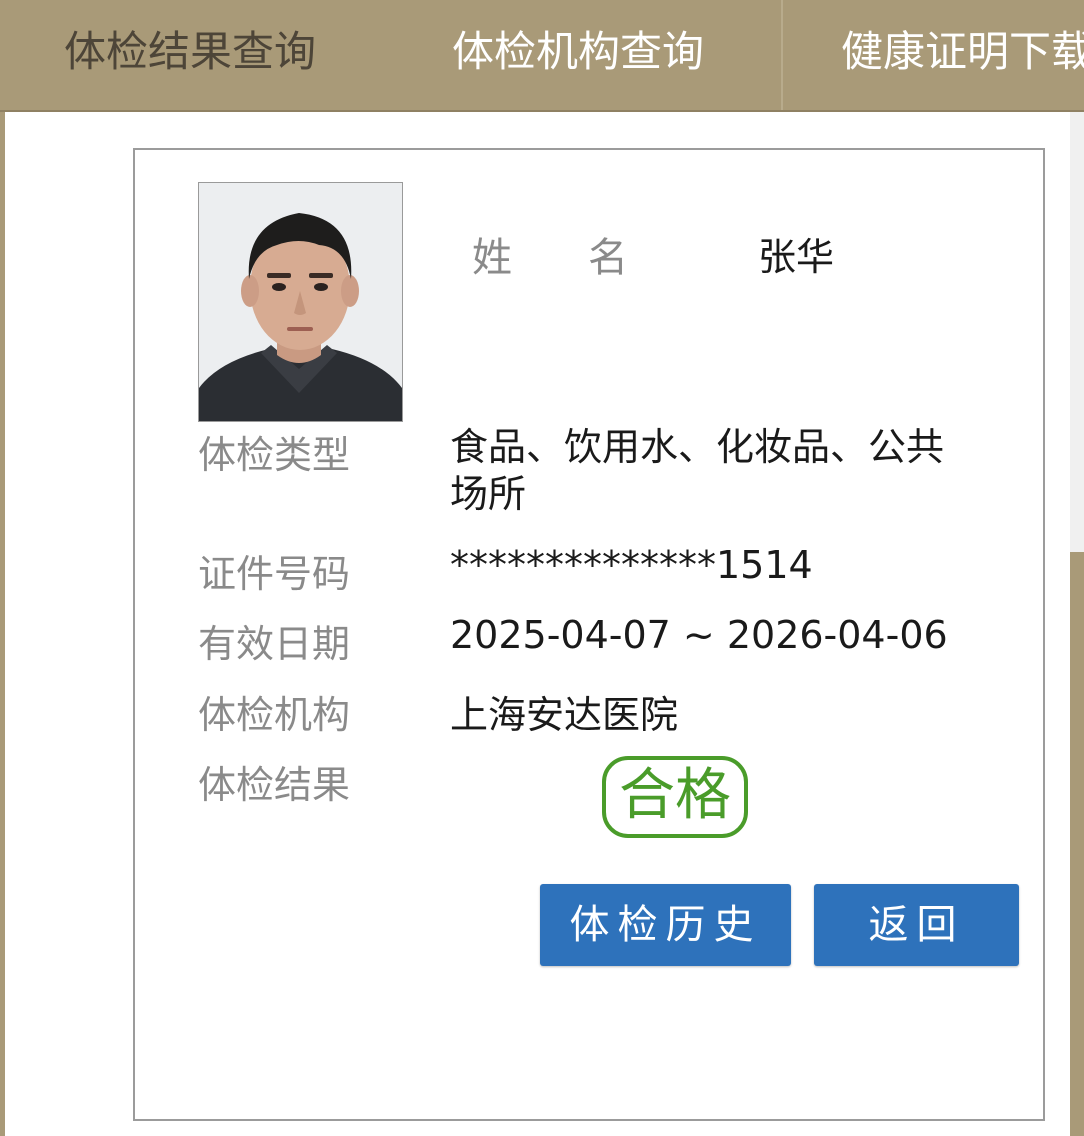  What do you see at coordinates (665, 925) in the screenshot?
I see `exam-history-button: 体检历史` at bounding box center [665, 925].